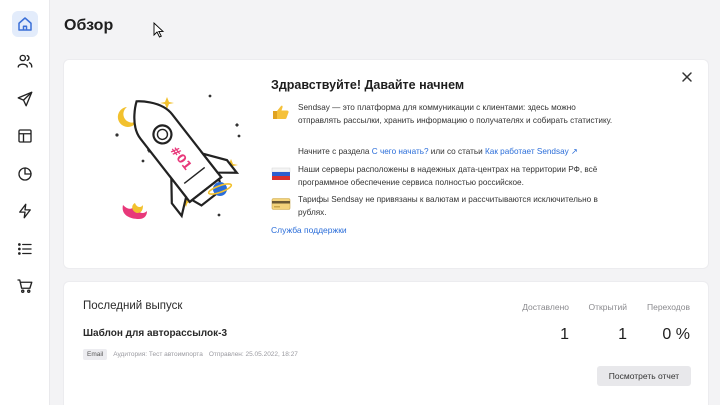 Image resolution: width=720 pixels, height=405 pixels. Describe the element at coordinates (622, 334) in the screenshot. I see `stat-opens-value: 1` at that location.